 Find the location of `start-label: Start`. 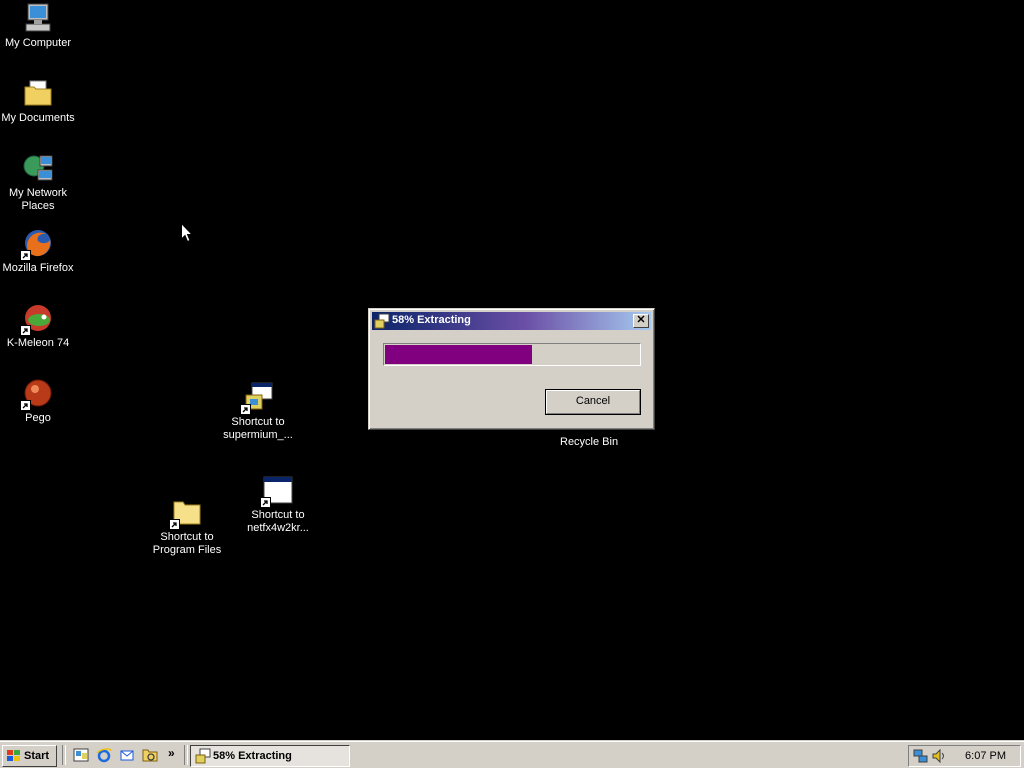

start-label: Start is located at coordinates (37, 756).